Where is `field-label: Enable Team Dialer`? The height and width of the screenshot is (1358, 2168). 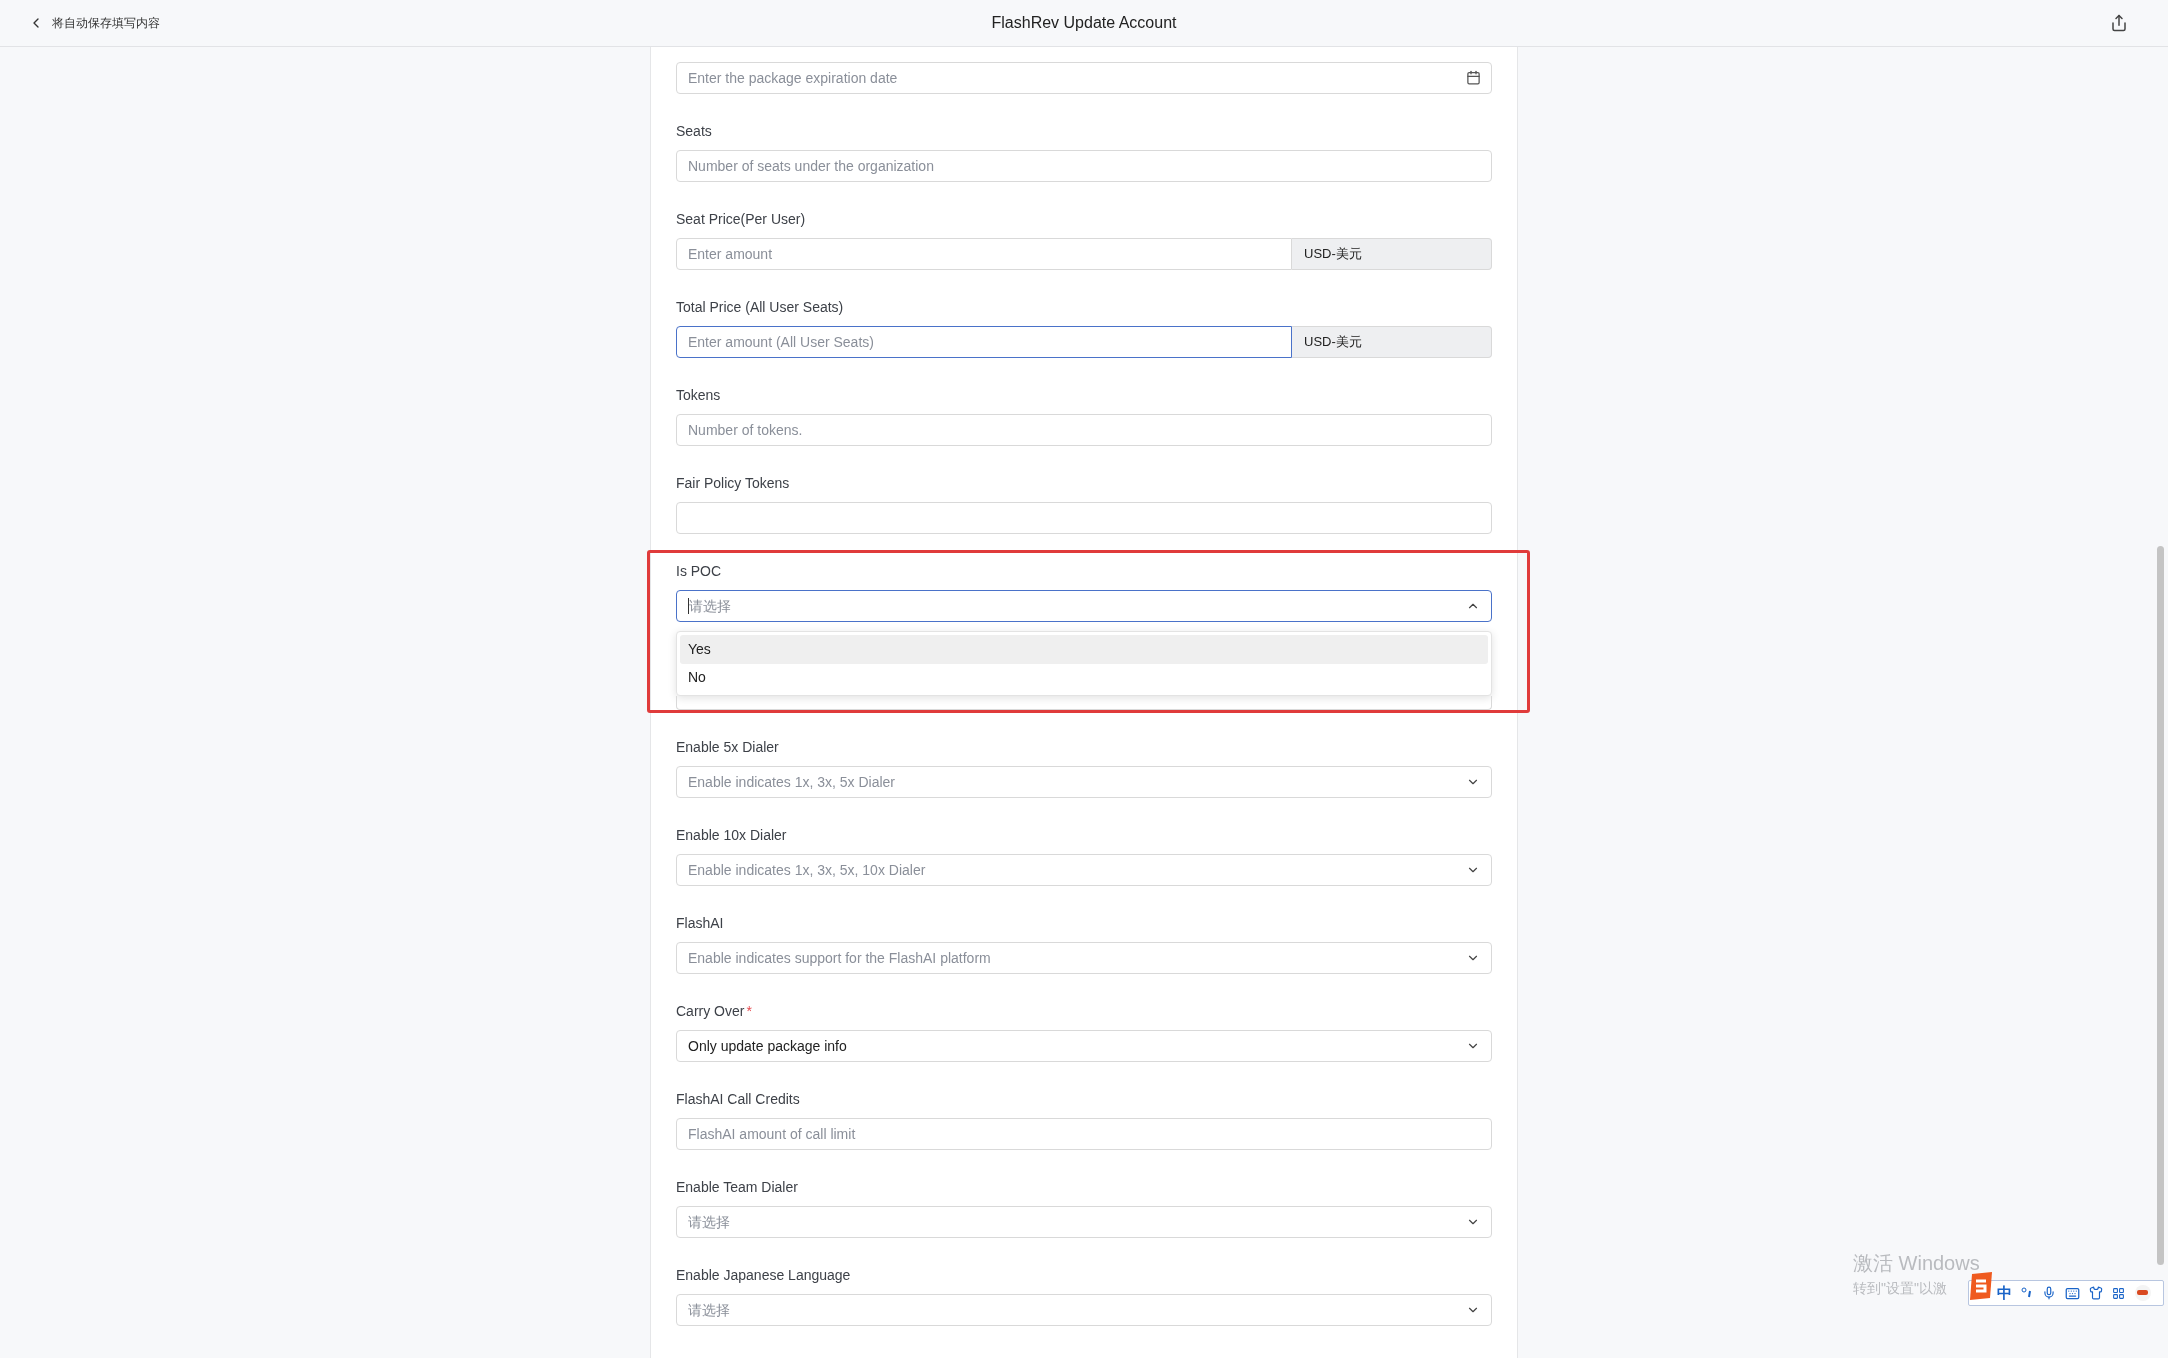 field-label: Enable Team Dialer is located at coordinates (737, 1187).